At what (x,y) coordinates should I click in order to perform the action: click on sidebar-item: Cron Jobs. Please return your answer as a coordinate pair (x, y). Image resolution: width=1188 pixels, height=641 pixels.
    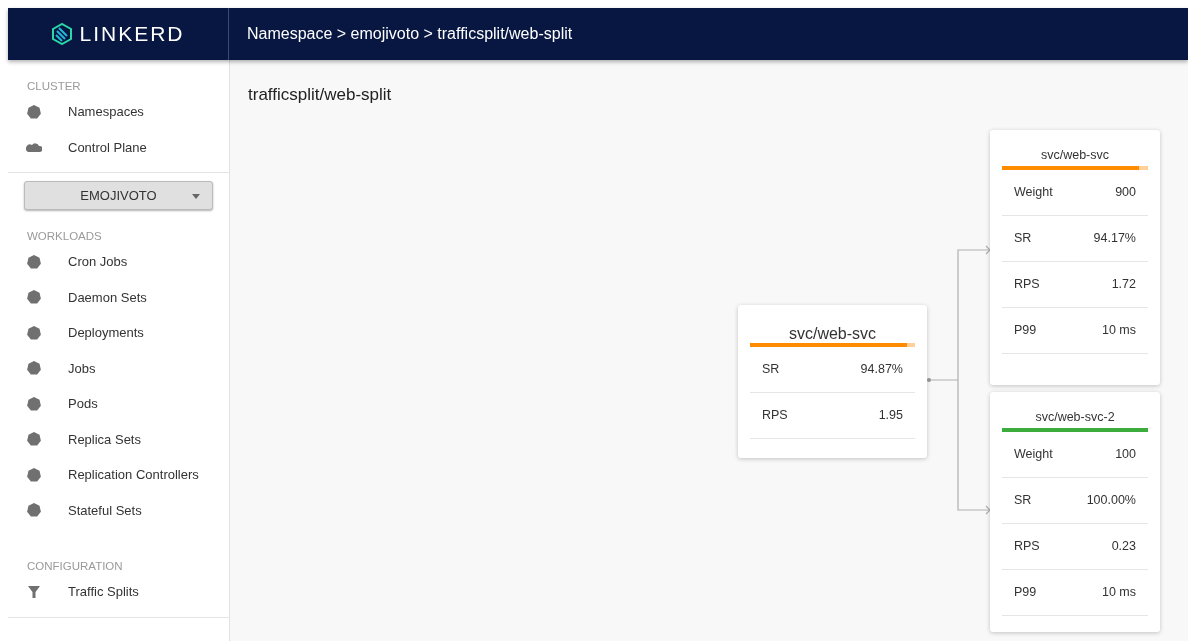
    Looking at the image, I should click on (98, 262).